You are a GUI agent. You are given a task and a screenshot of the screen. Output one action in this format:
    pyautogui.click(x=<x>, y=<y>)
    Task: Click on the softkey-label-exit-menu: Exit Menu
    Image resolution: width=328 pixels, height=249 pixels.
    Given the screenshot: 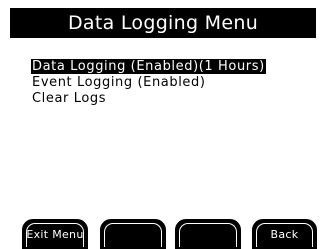 What is the action you would take?
    pyautogui.click(x=55, y=234)
    